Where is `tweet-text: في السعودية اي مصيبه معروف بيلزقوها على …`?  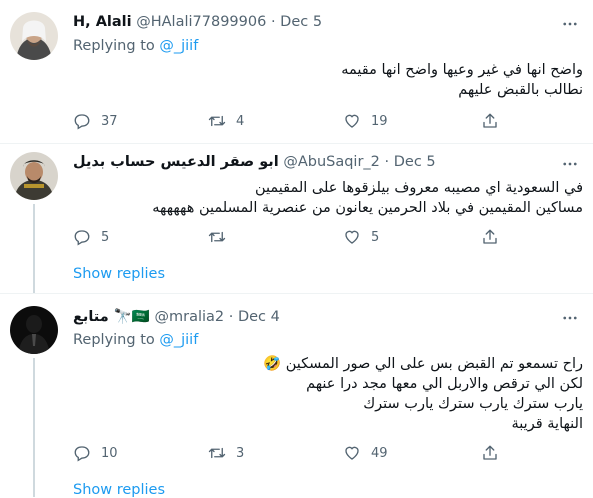 tweet-text: في السعودية اي مصيبه معروف بيلزقوها على … is located at coordinates (367, 198).